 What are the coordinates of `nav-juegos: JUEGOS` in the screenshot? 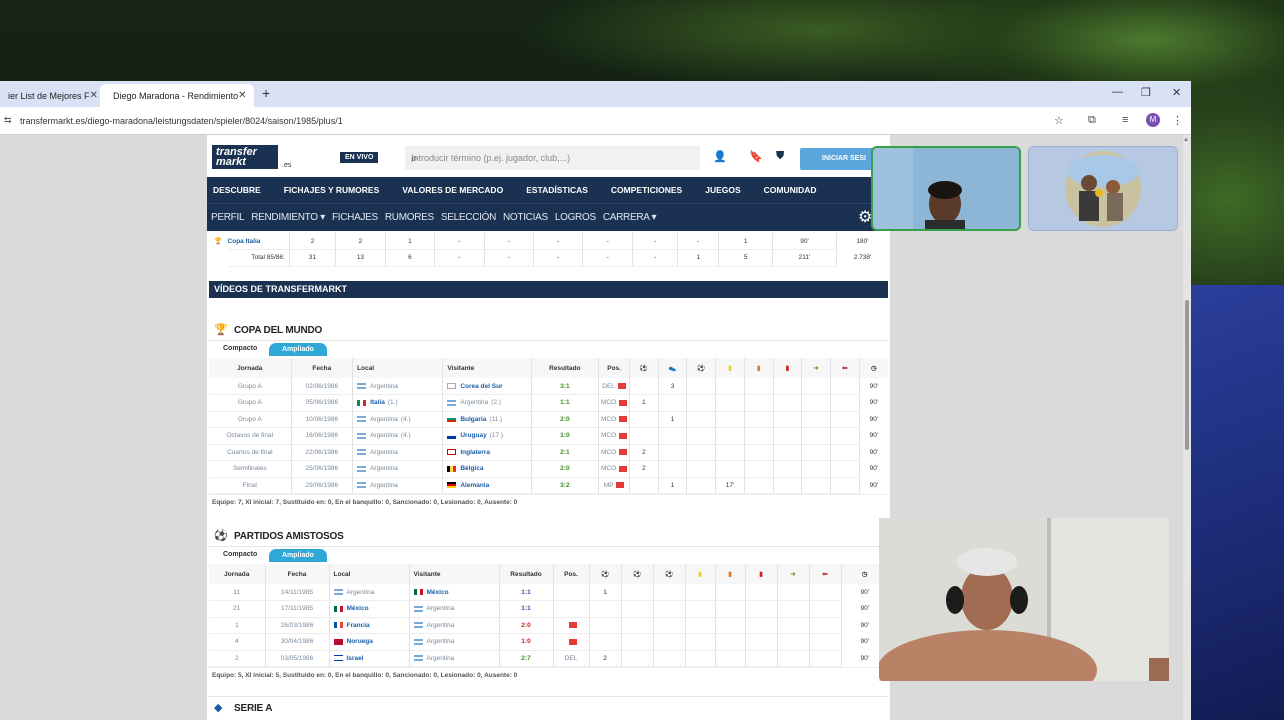 It's located at (722, 190).